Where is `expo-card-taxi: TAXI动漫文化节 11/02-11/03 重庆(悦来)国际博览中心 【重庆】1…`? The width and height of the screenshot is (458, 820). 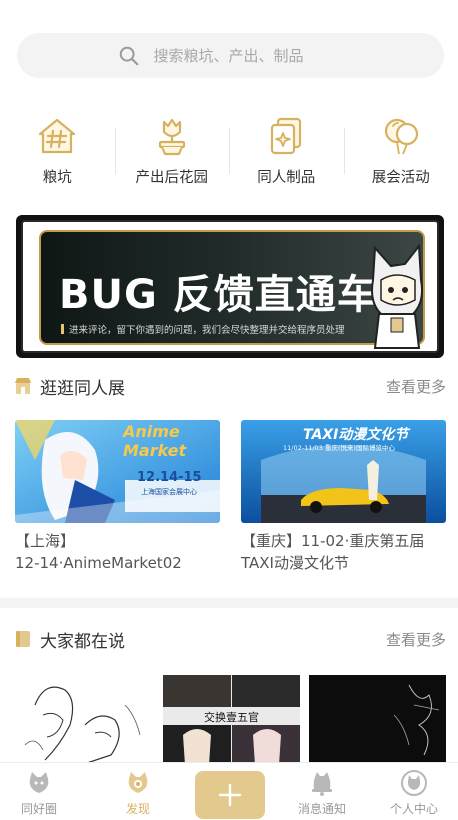
expo-card-taxi: TAXI动漫文化节 11/02-11/03 重庆(悦来)国际博览中心 【重庆】1… is located at coordinates (343, 497).